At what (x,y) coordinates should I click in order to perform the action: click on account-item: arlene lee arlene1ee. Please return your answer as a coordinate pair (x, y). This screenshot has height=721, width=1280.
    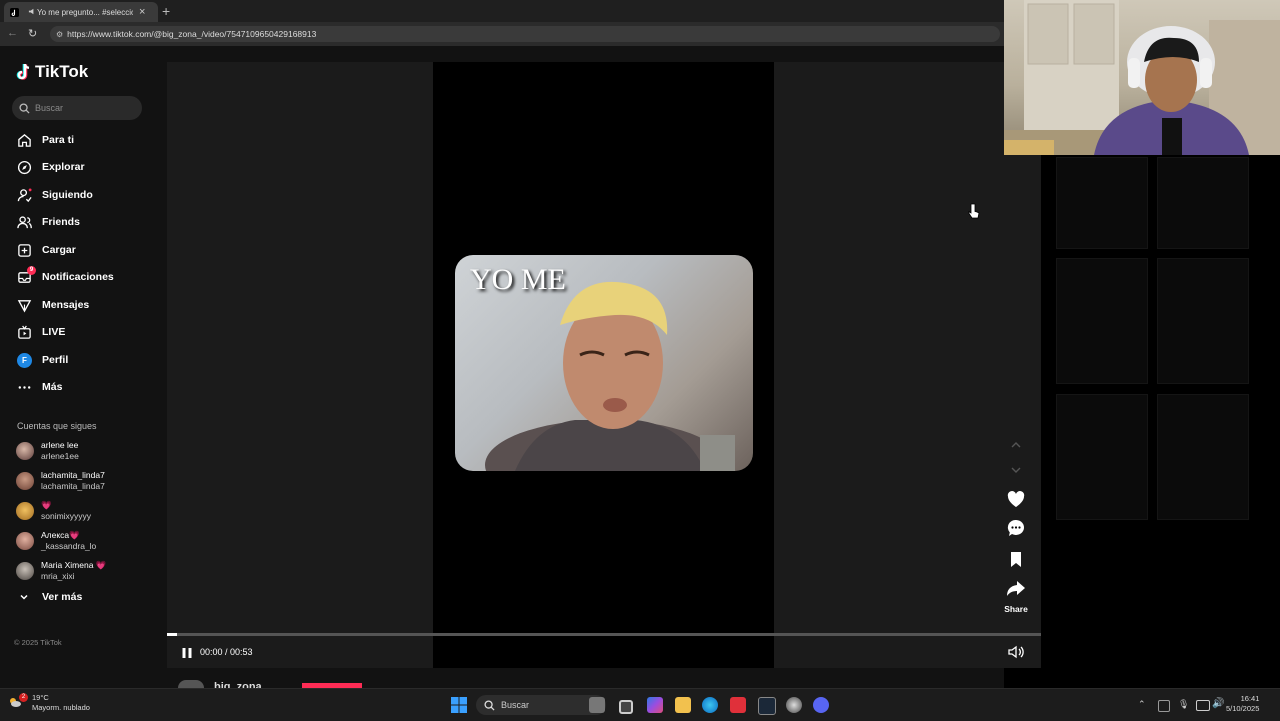
    Looking at the image, I should click on (47, 451).